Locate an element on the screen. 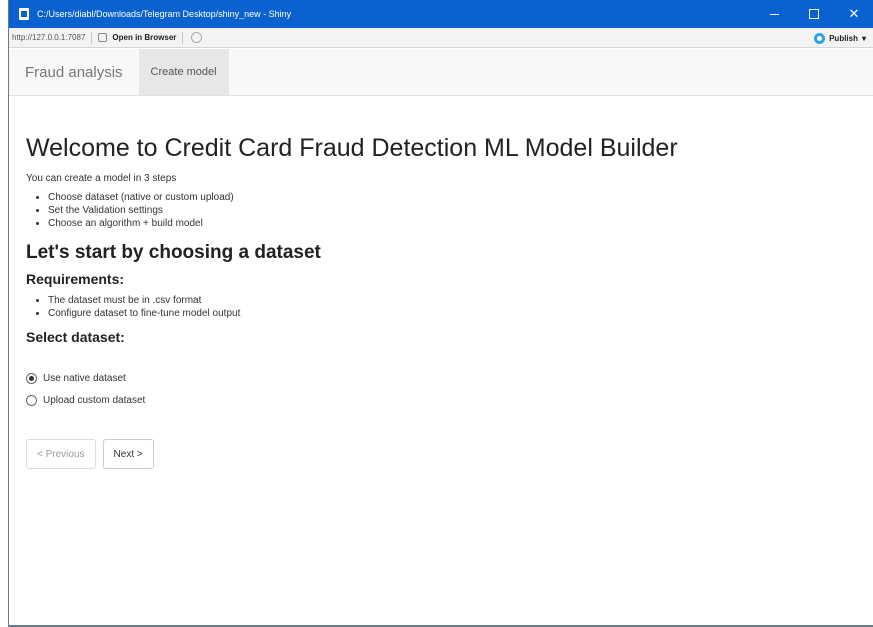  radio-unchecked-icon is located at coordinates (31, 400).